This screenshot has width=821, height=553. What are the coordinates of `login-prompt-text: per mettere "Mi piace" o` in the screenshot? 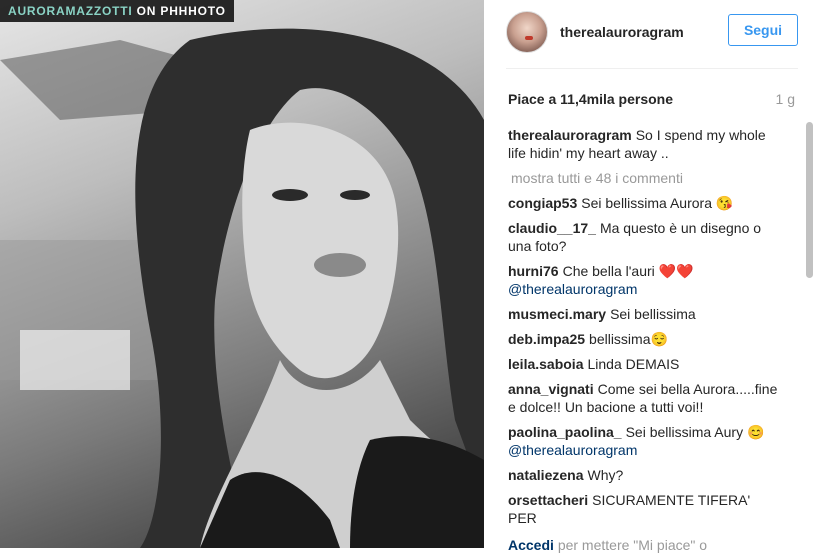 It's located at (632, 545).